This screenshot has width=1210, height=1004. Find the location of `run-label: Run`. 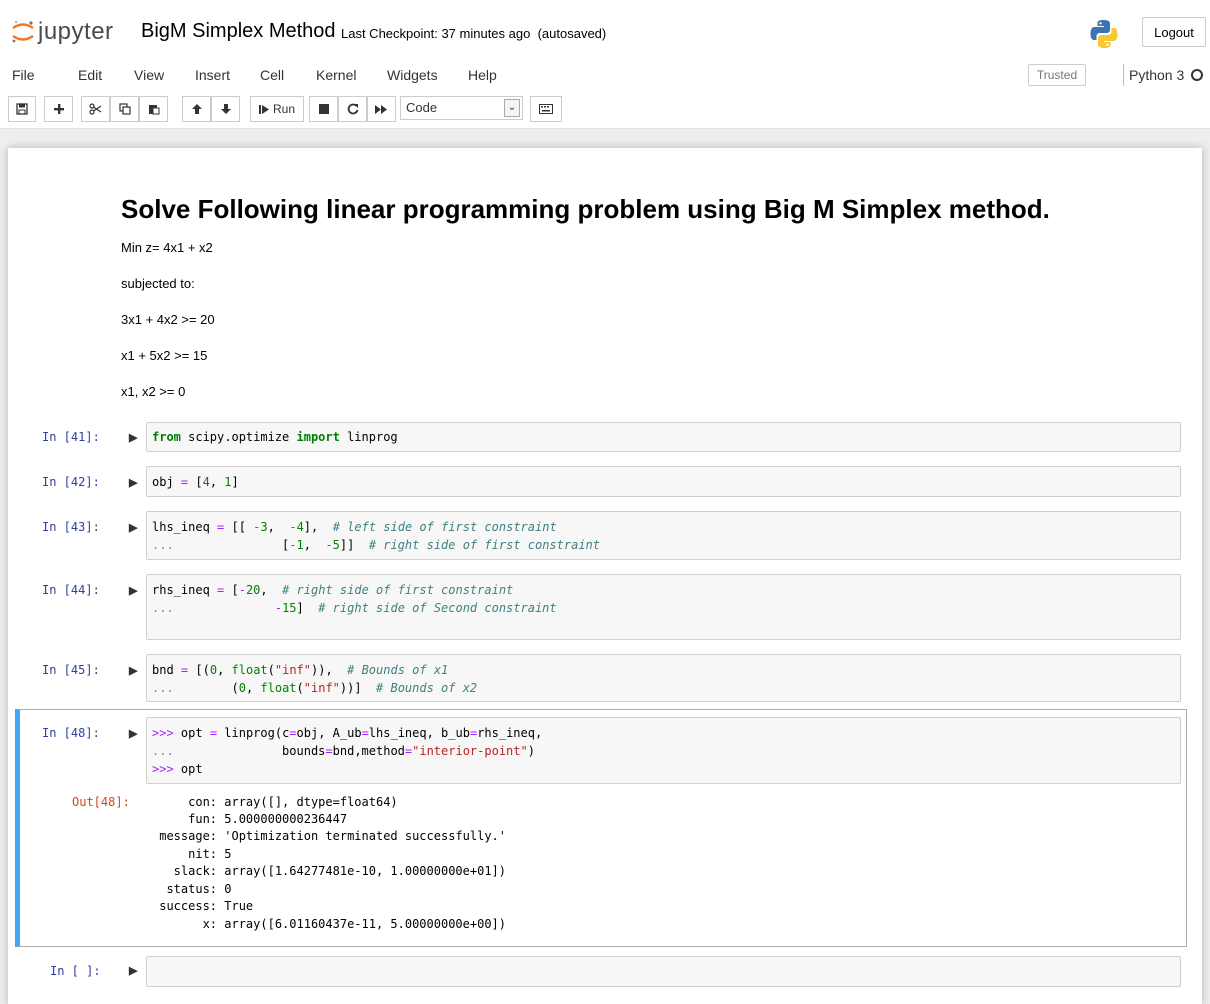

run-label: Run is located at coordinates (283, 109).